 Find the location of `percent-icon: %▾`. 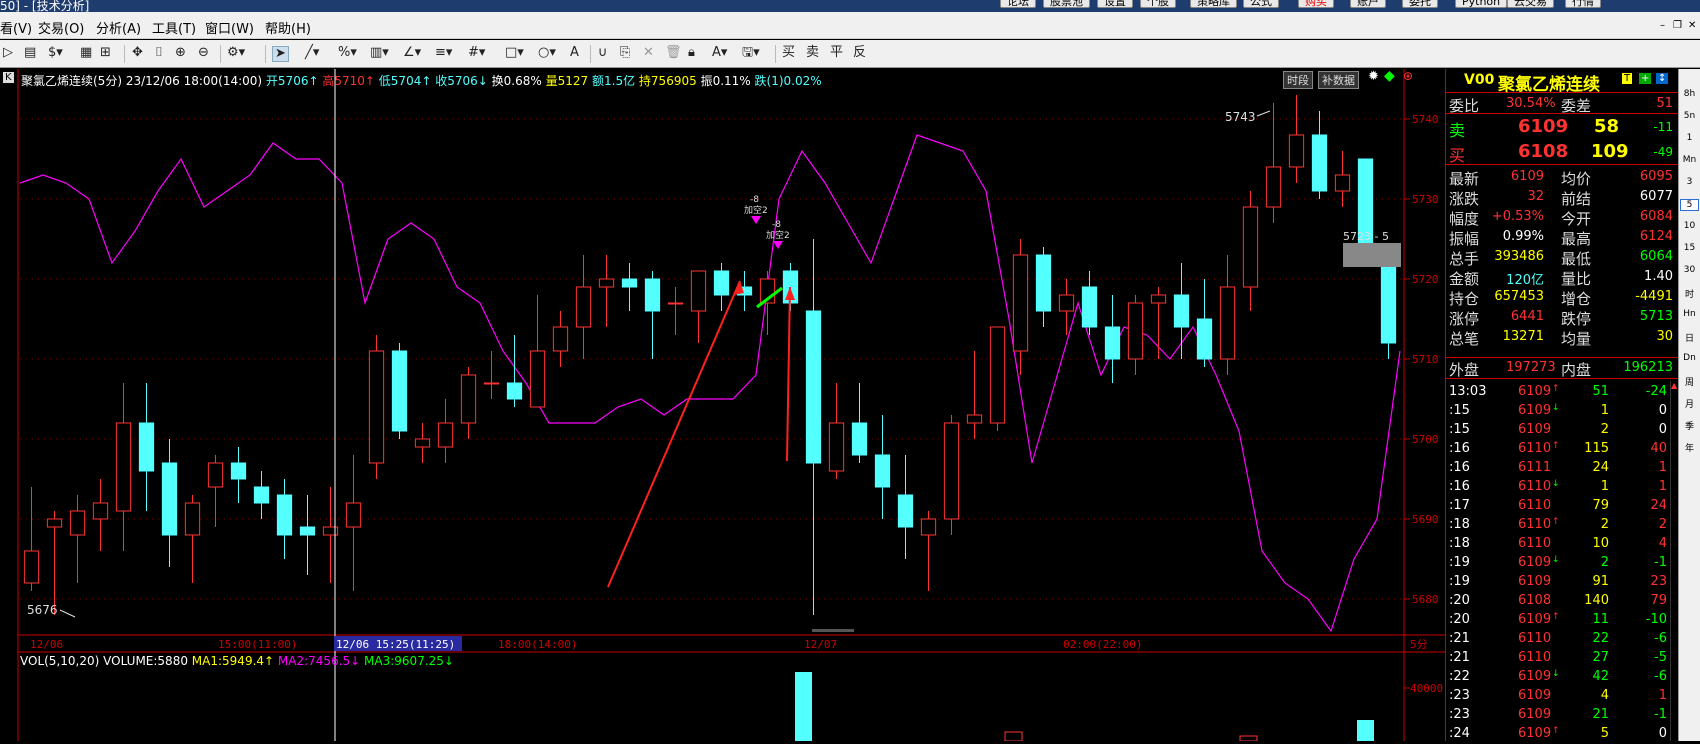

percent-icon: %▾ is located at coordinates (347, 53).